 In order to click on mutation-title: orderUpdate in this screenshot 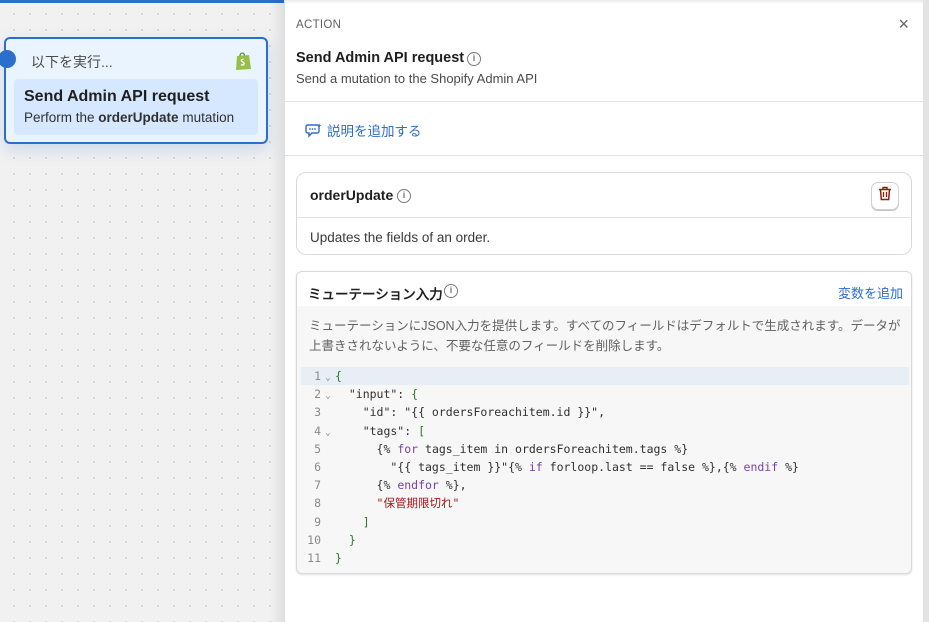, I will do `click(352, 195)`.